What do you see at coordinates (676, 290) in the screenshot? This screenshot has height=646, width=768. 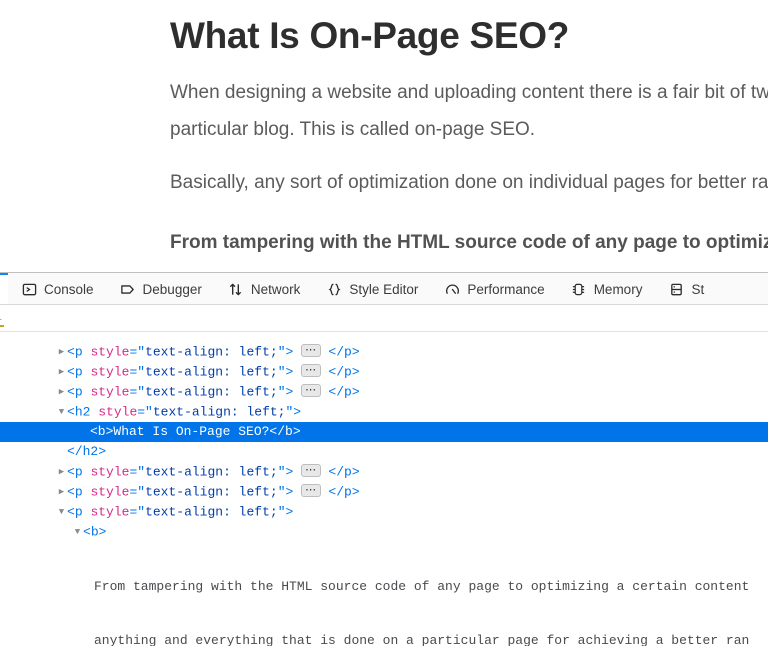 I see `storage-icon` at bounding box center [676, 290].